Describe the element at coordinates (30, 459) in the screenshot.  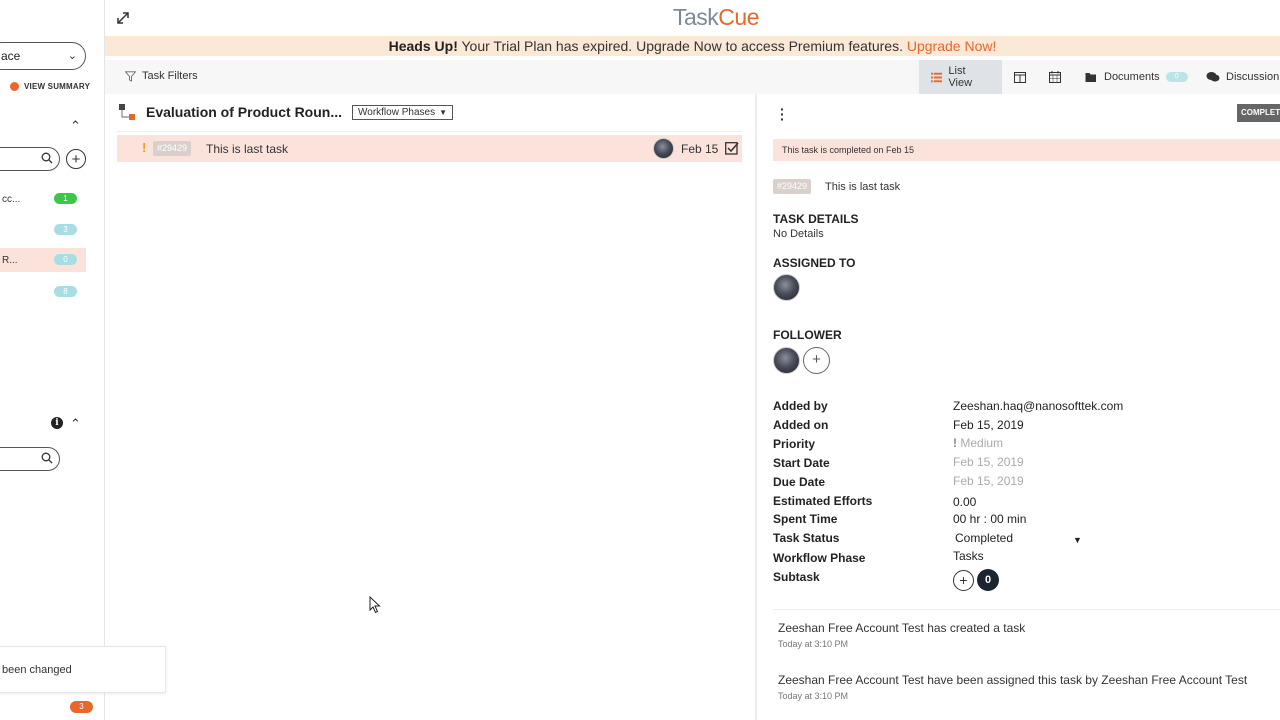
I see `member-search-input` at that location.